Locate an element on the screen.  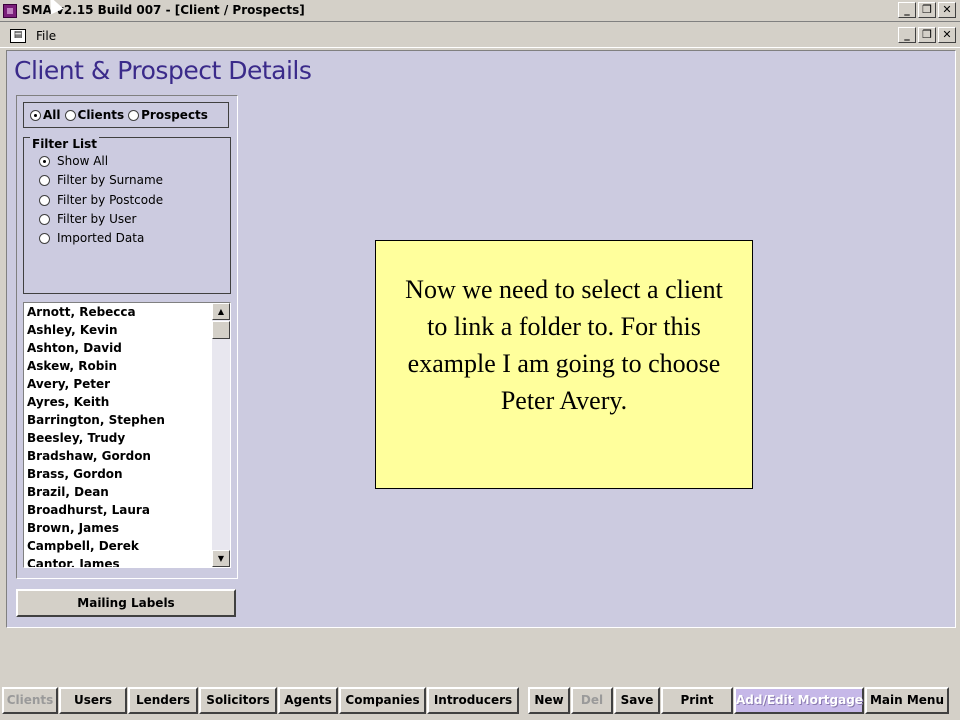
filter-imported-data-dot is located at coordinates (44, 238).